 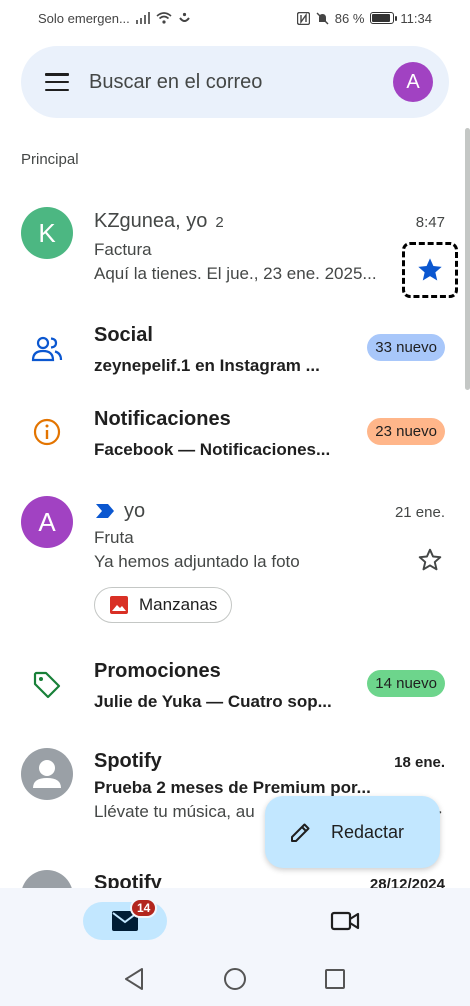 I want to click on mute-icon, so click(x=322, y=18).